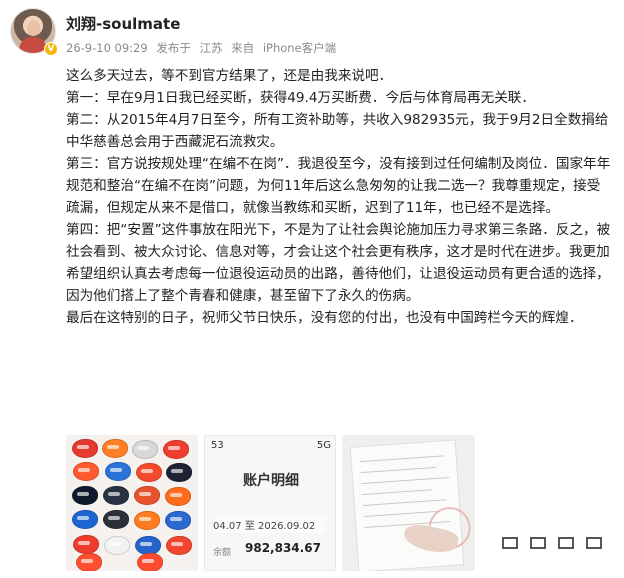  Describe the element at coordinates (594, 543) in the screenshot. I see `more-icon` at that location.